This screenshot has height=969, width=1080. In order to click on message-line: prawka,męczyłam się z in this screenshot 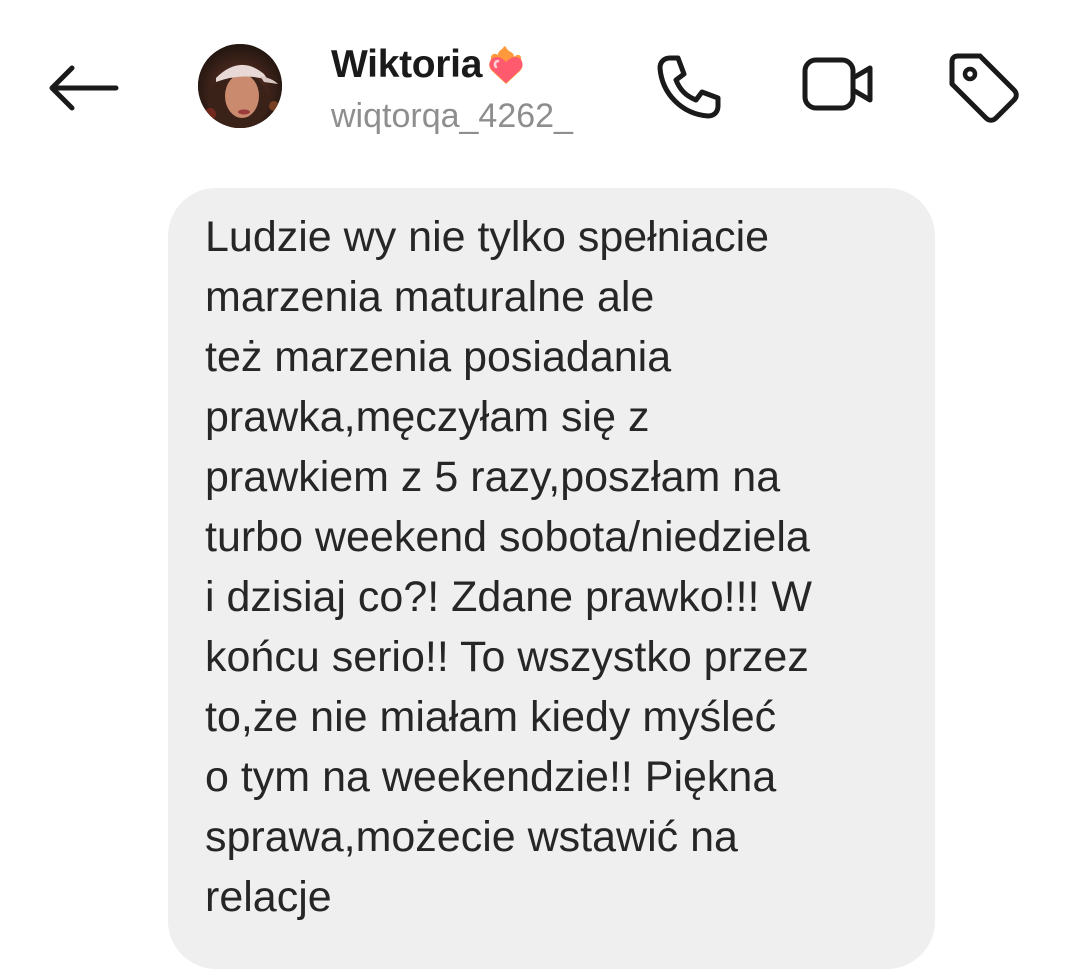, I will do `click(427, 417)`.